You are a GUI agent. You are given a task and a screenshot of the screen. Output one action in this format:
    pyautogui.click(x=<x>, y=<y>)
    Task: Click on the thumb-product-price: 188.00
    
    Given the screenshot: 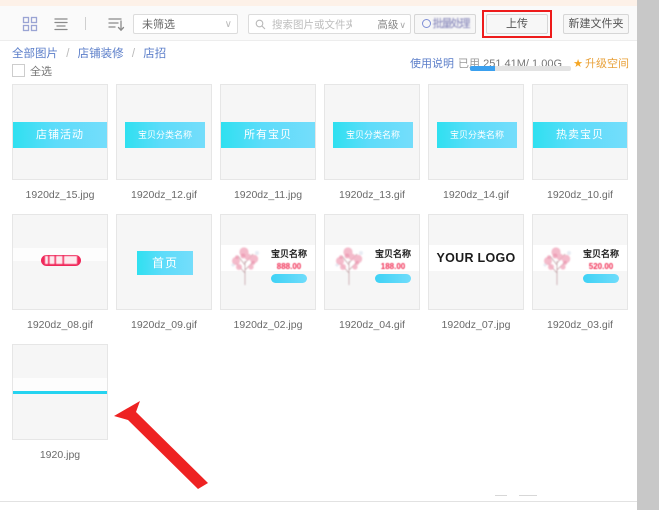 What is the action you would take?
    pyautogui.click(x=393, y=266)
    